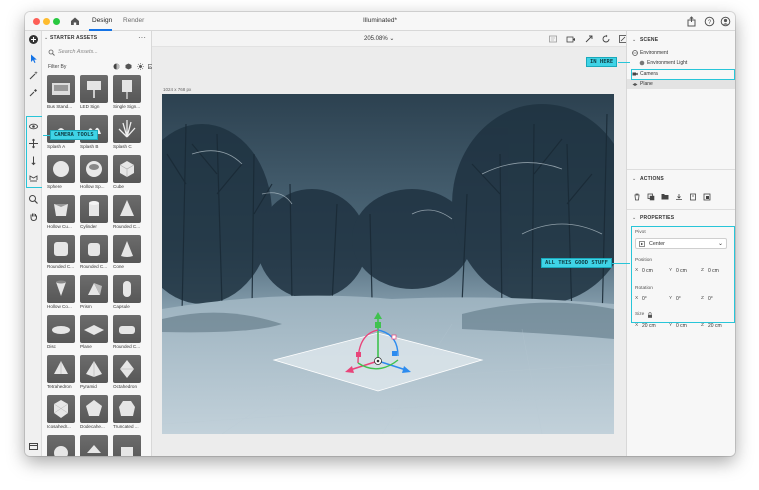 The height and width of the screenshot is (490, 759). Describe the element at coordinates (86, 346) in the screenshot. I see `asset-label: Plane` at that location.